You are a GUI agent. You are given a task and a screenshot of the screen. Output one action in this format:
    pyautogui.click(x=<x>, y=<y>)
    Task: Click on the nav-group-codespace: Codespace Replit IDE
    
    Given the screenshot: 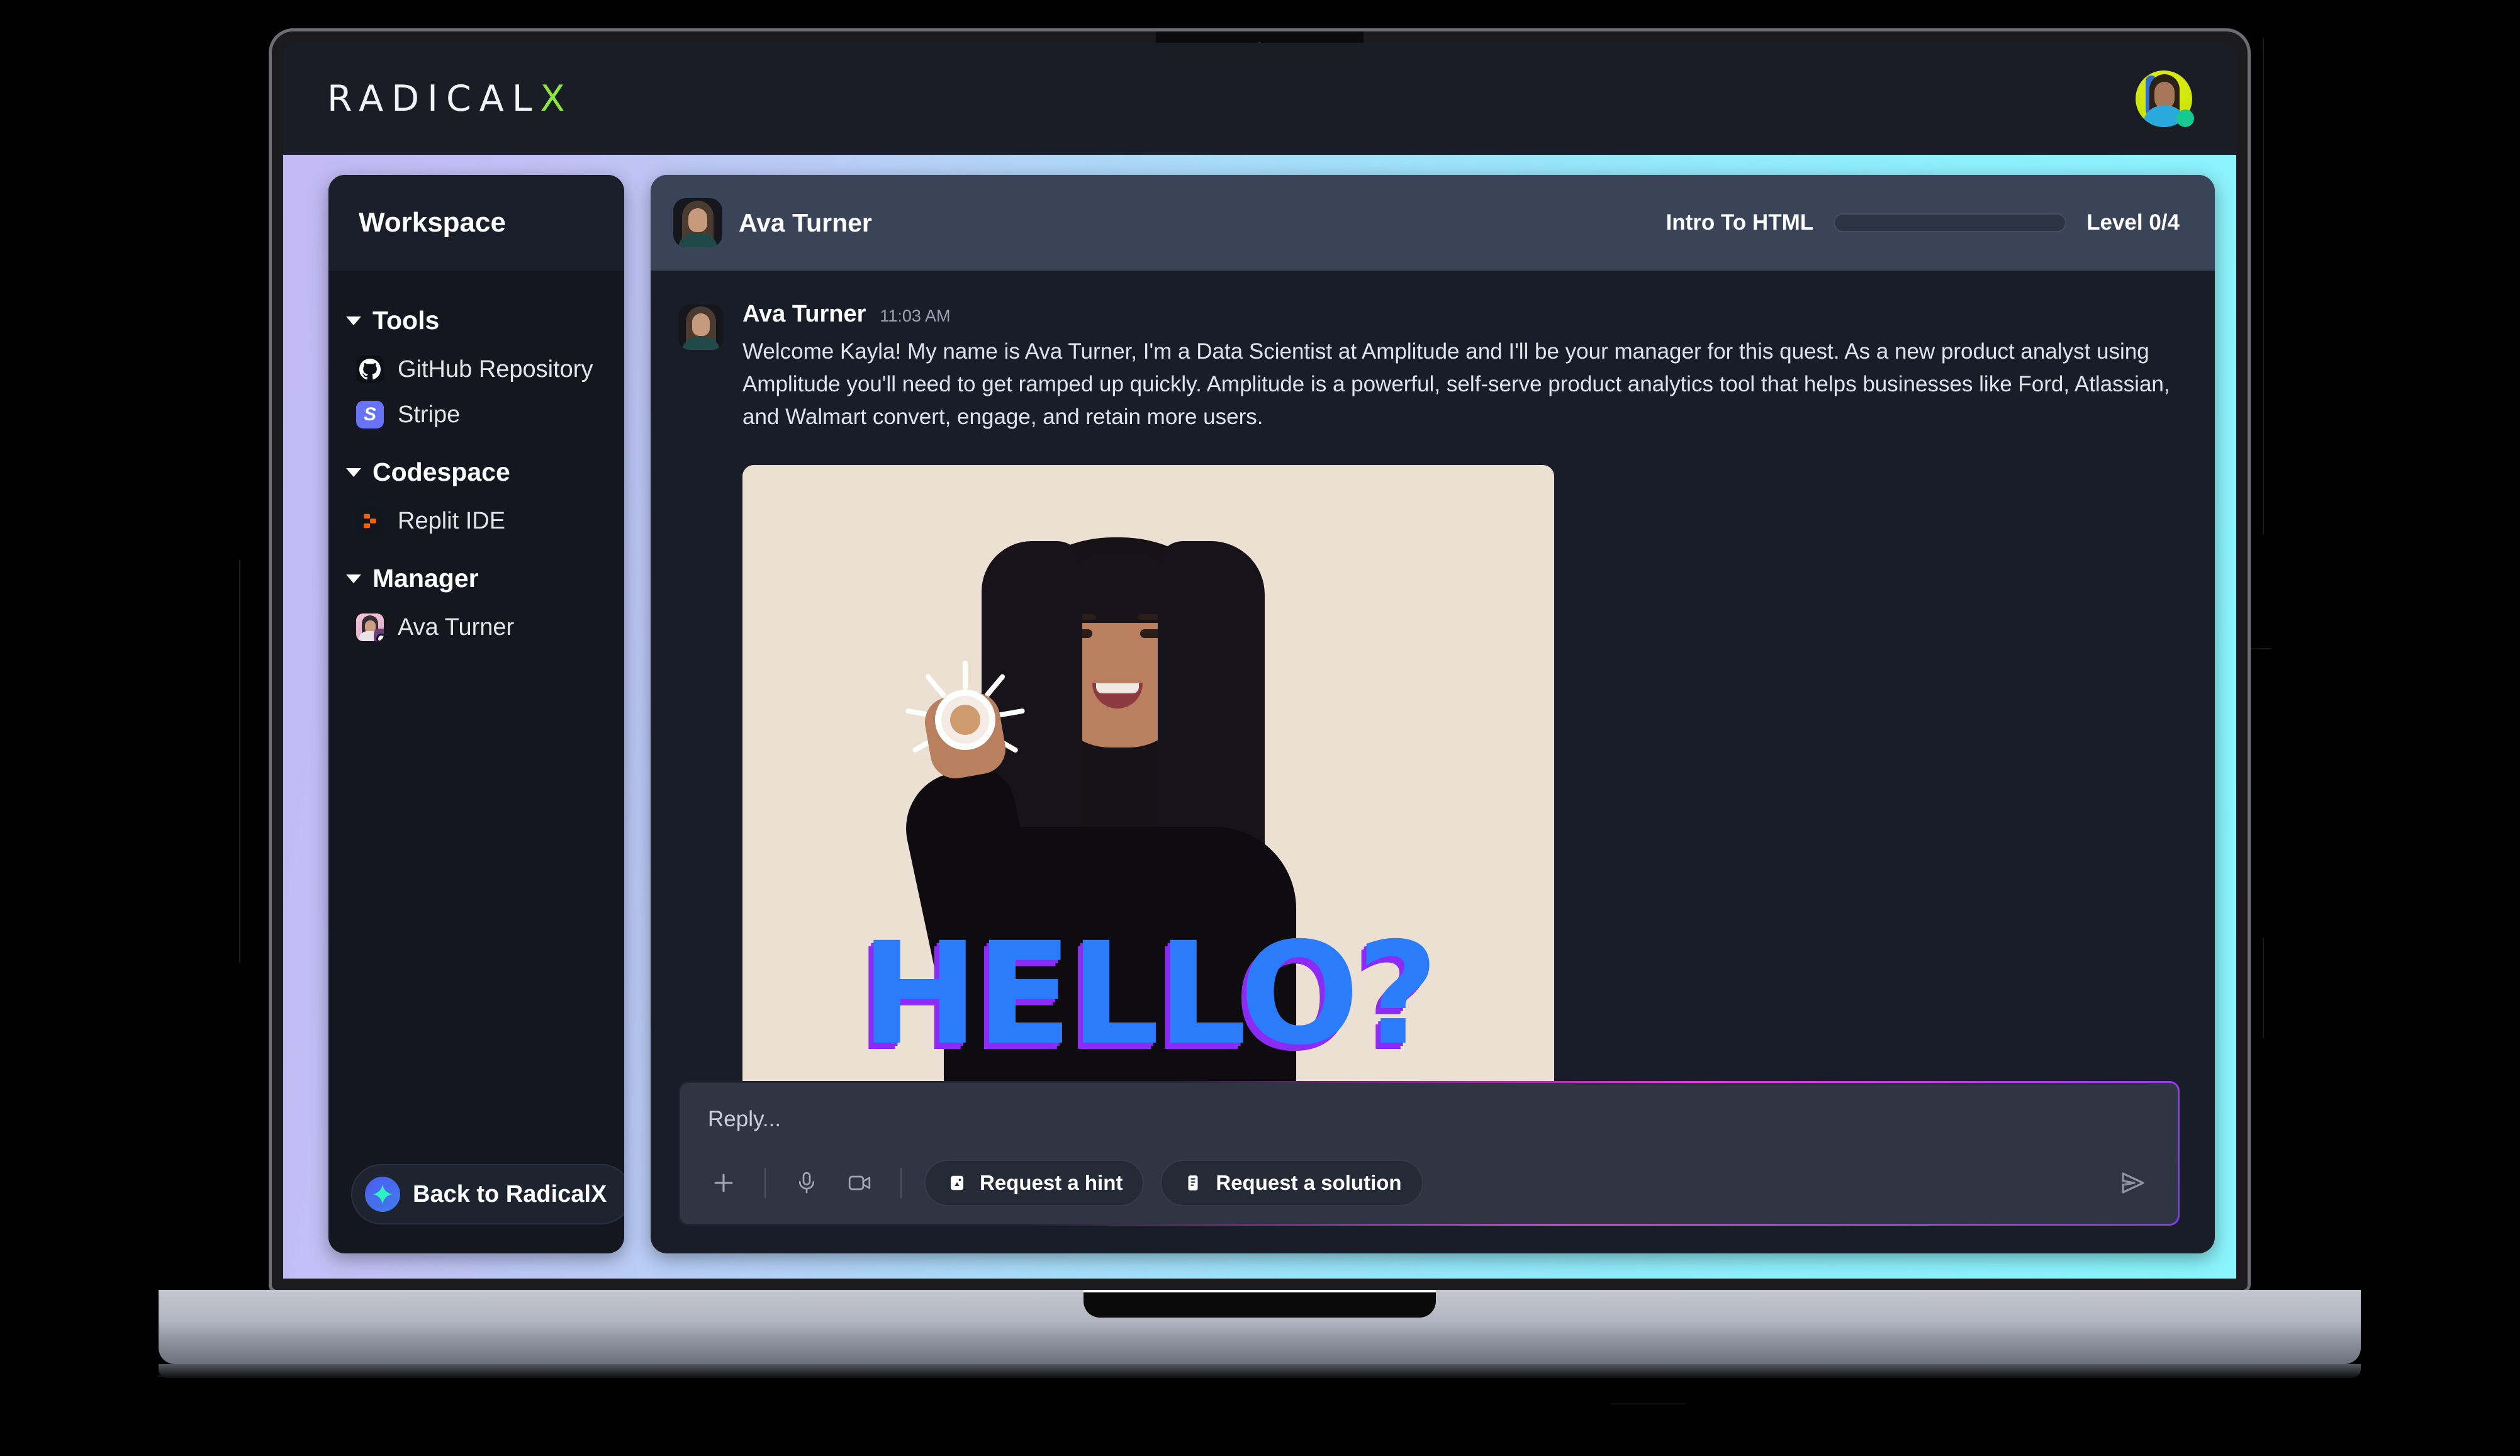 What is the action you would take?
    pyautogui.click(x=476, y=495)
    